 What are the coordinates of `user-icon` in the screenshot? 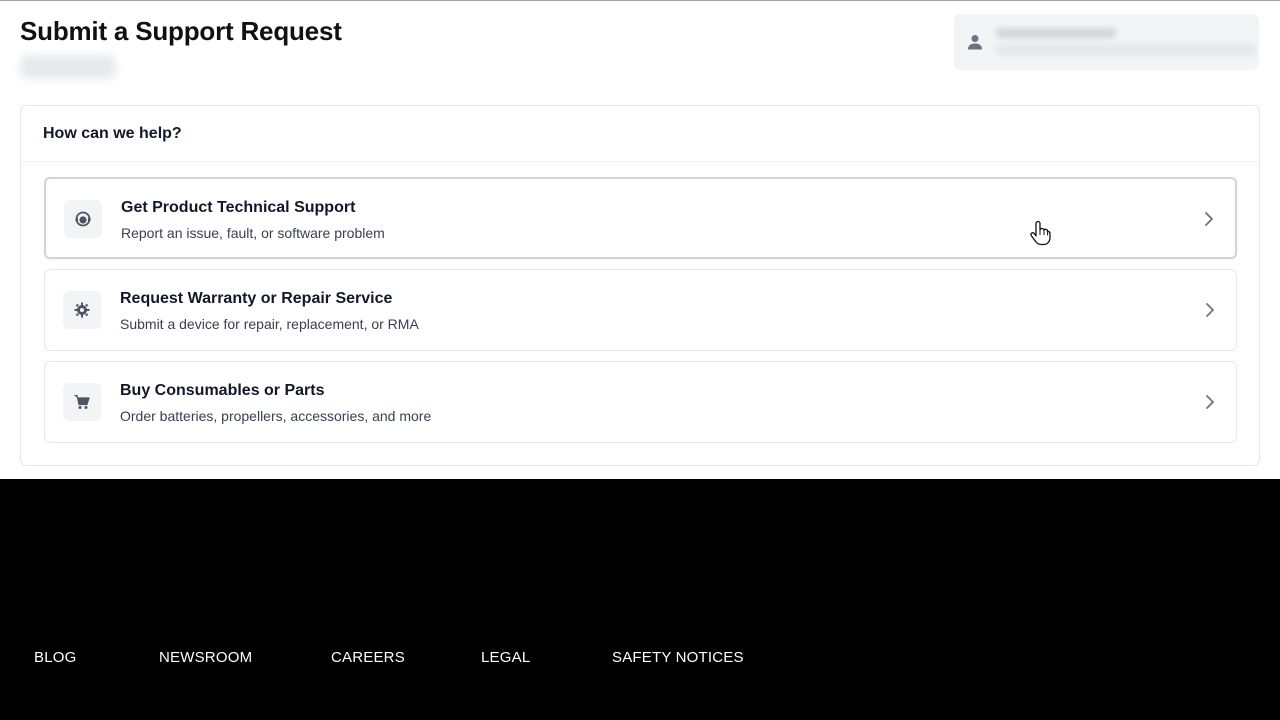 It's located at (975, 42).